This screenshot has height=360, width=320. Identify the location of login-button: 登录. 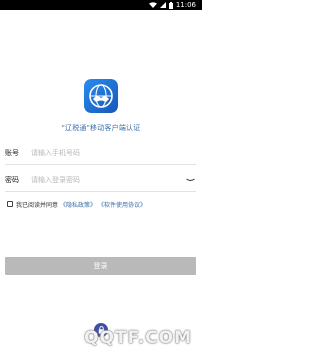
(100, 266).